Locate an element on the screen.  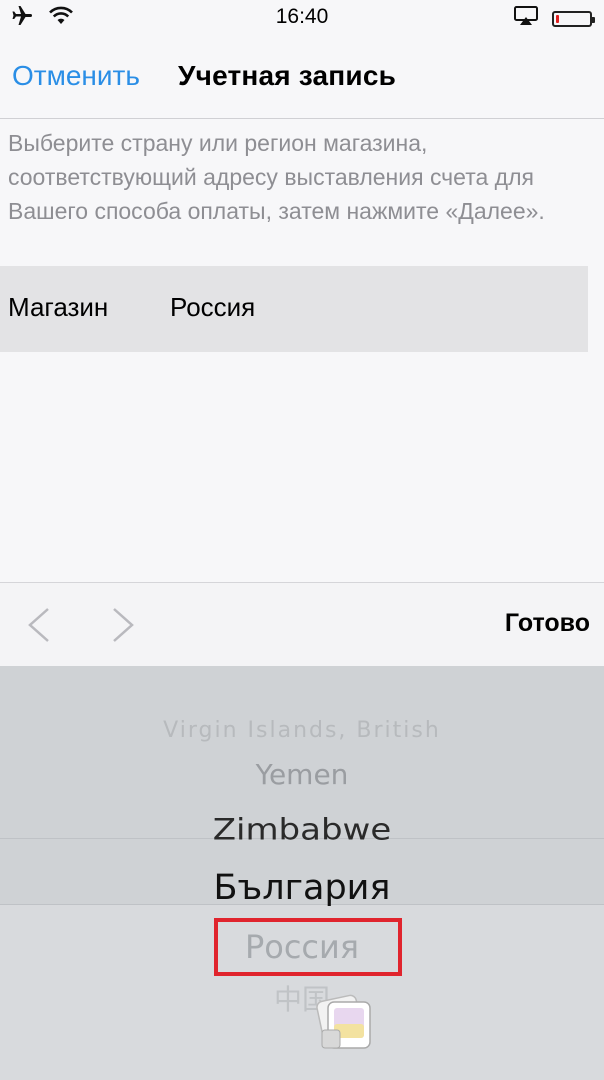
status-bar: 16:40 is located at coordinates (302, 17).